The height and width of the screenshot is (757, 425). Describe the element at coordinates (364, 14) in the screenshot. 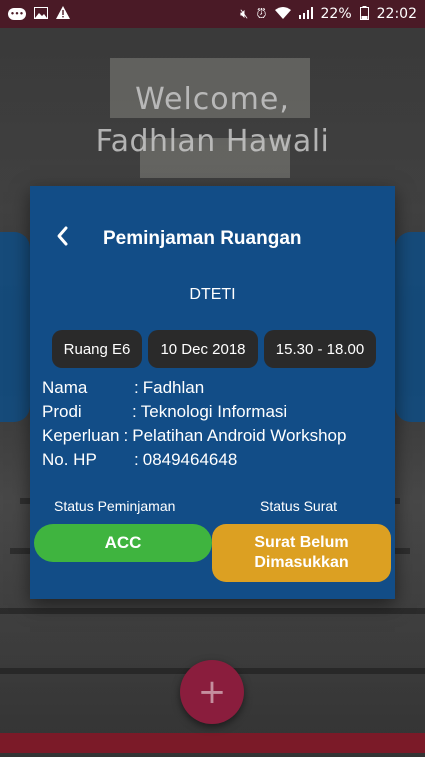

I see `battery-icon` at that location.